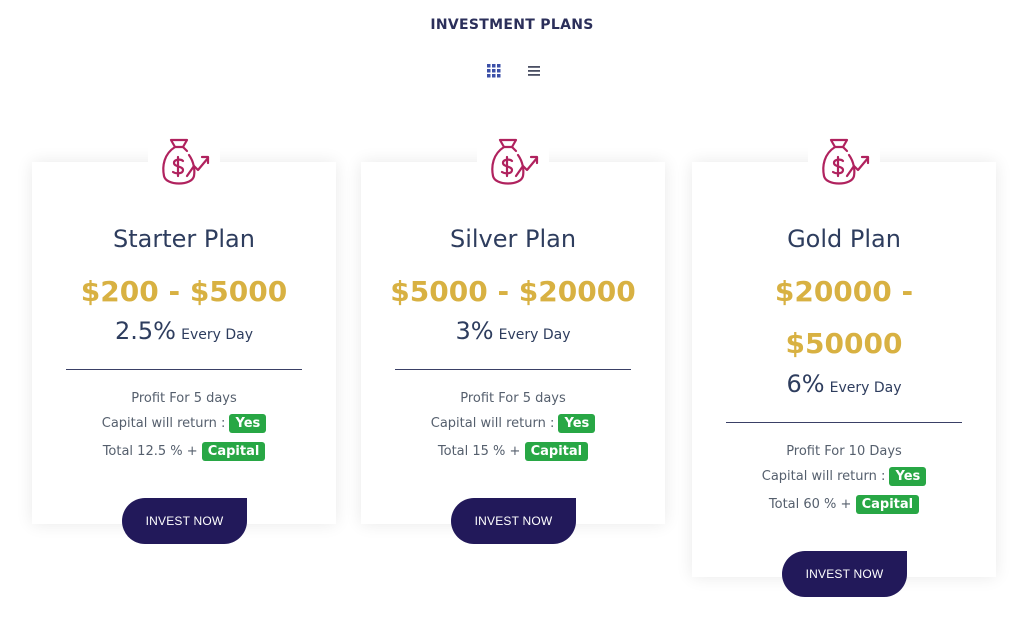 This screenshot has width=1024, height=618. I want to click on daily-rate: 3% Every Day, so click(513, 331).